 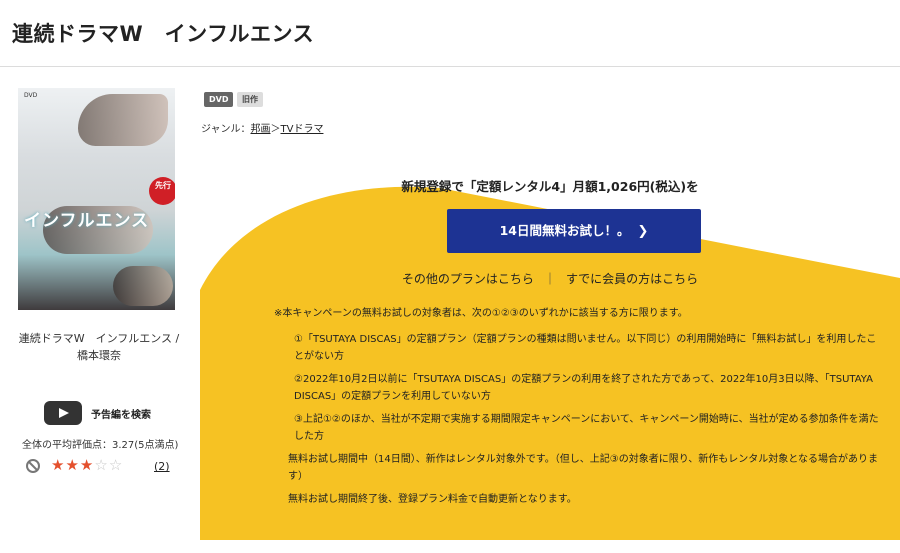 What do you see at coordinates (162, 191) in the screenshot?
I see `cover-badge: 先行` at bounding box center [162, 191].